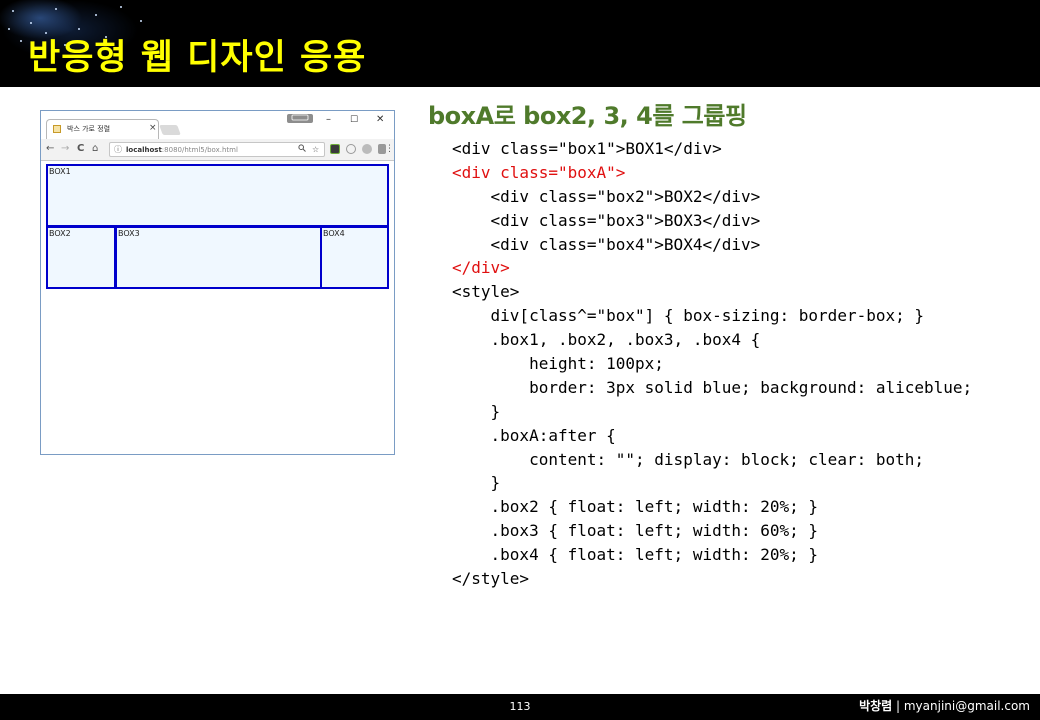  I want to click on code-line: </style>, so click(491, 579).